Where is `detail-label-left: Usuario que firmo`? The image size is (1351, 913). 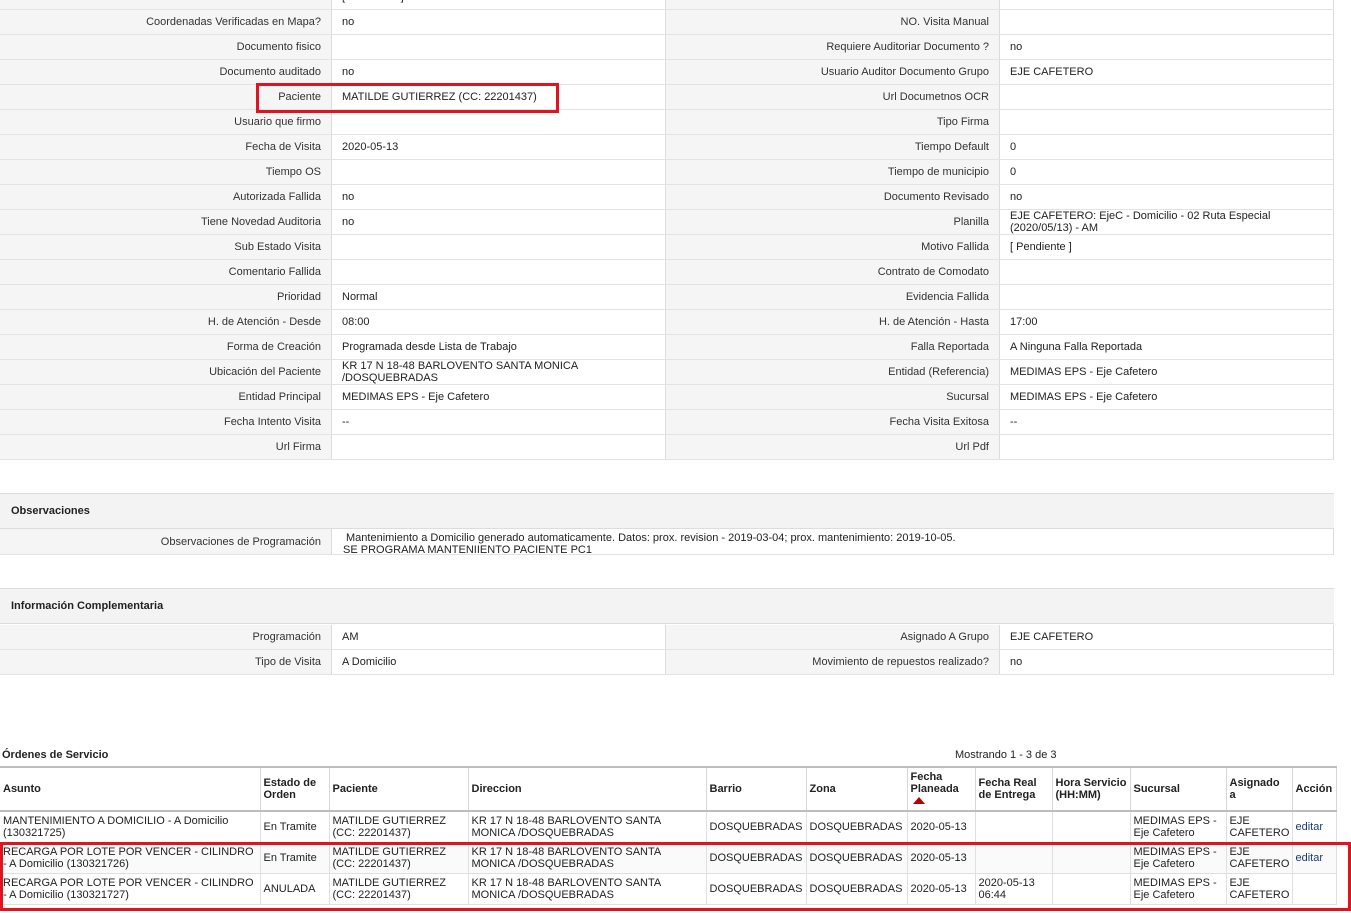
detail-label-left: Usuario que firmo is located at coordinates (166, 122).